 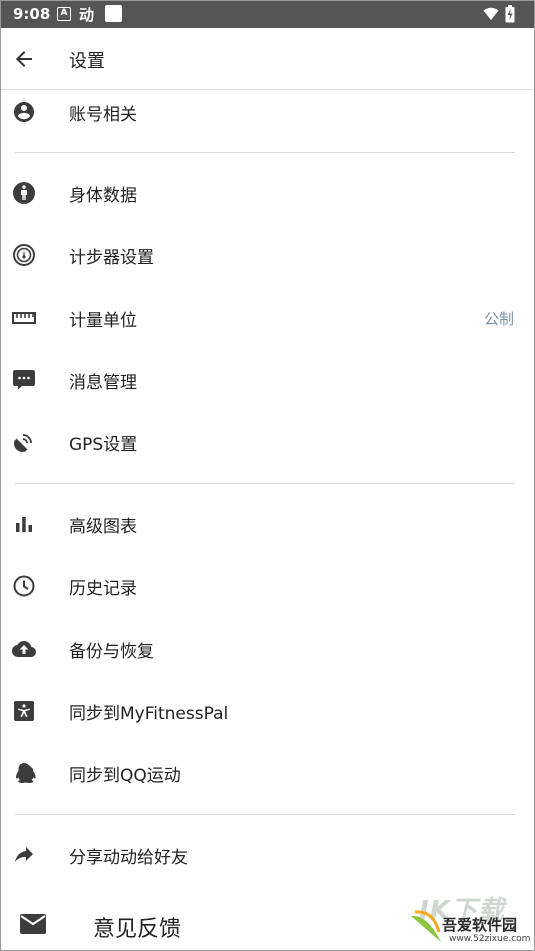 What do you see at coordinates (149, 714) in the screenshot?
I see `settings-item-label: 同步到MyFitnessPal` at bounding box center [149, 714].